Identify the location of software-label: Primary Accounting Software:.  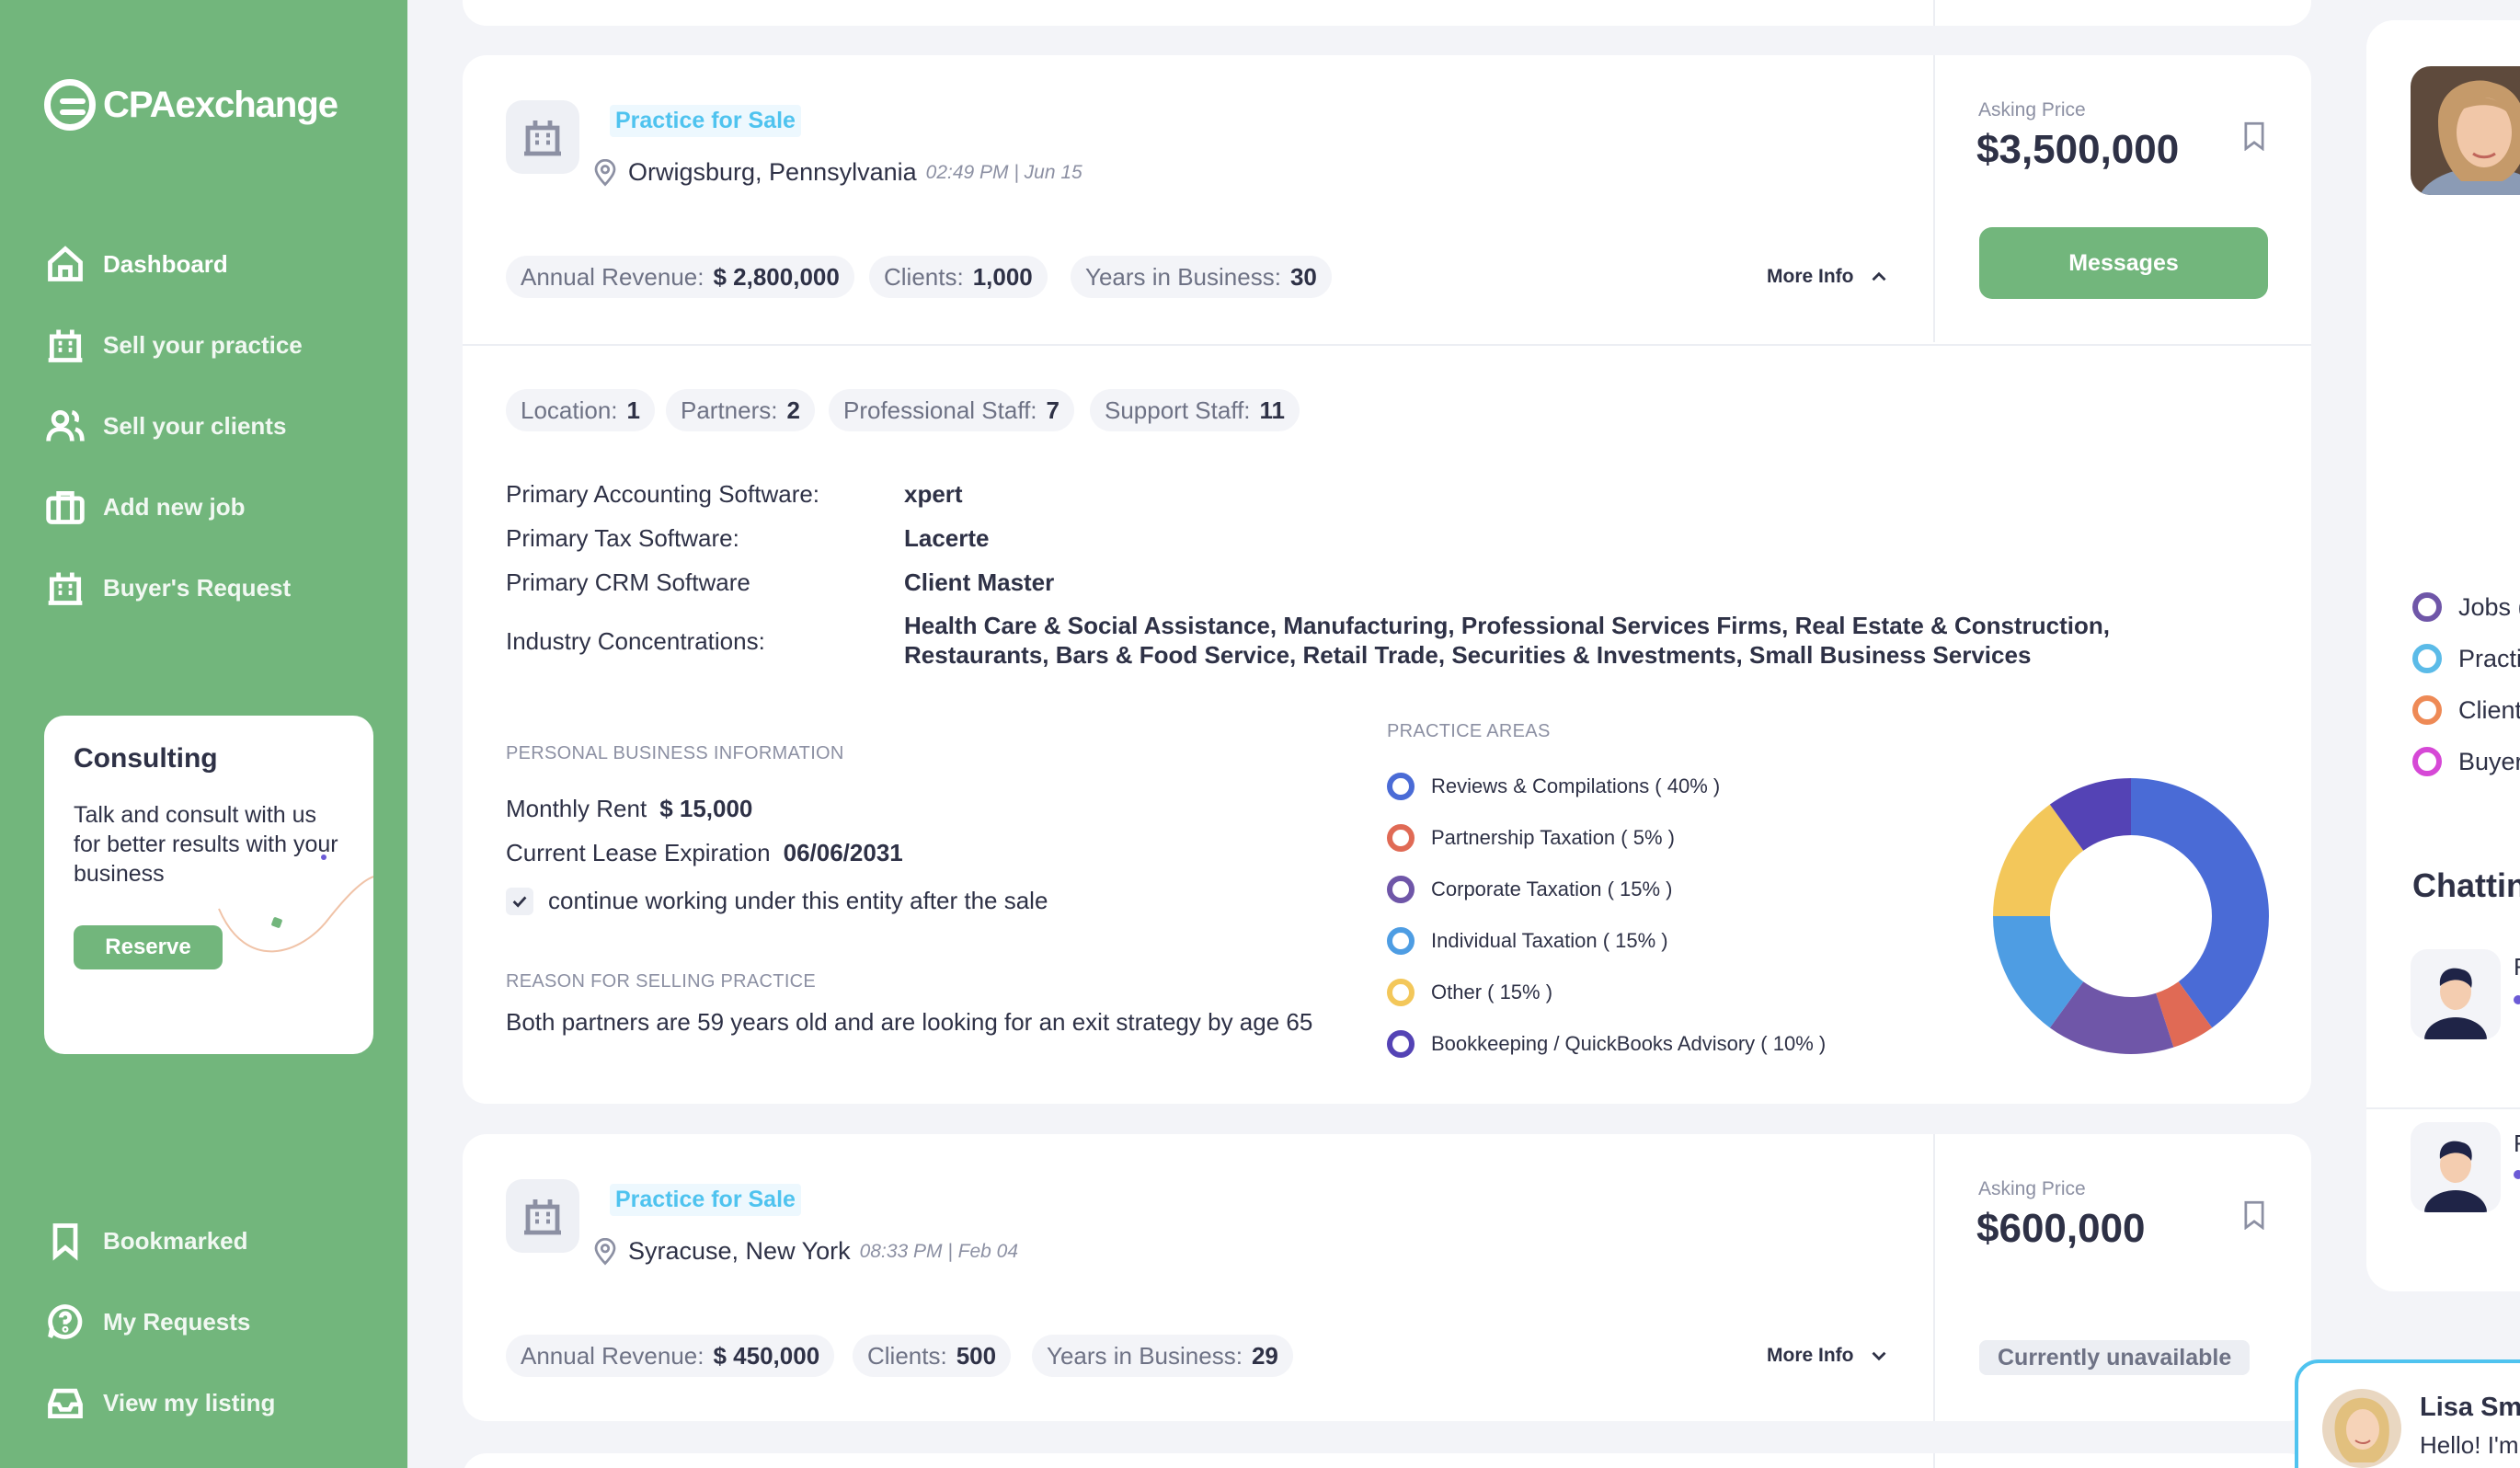
(663, 494).